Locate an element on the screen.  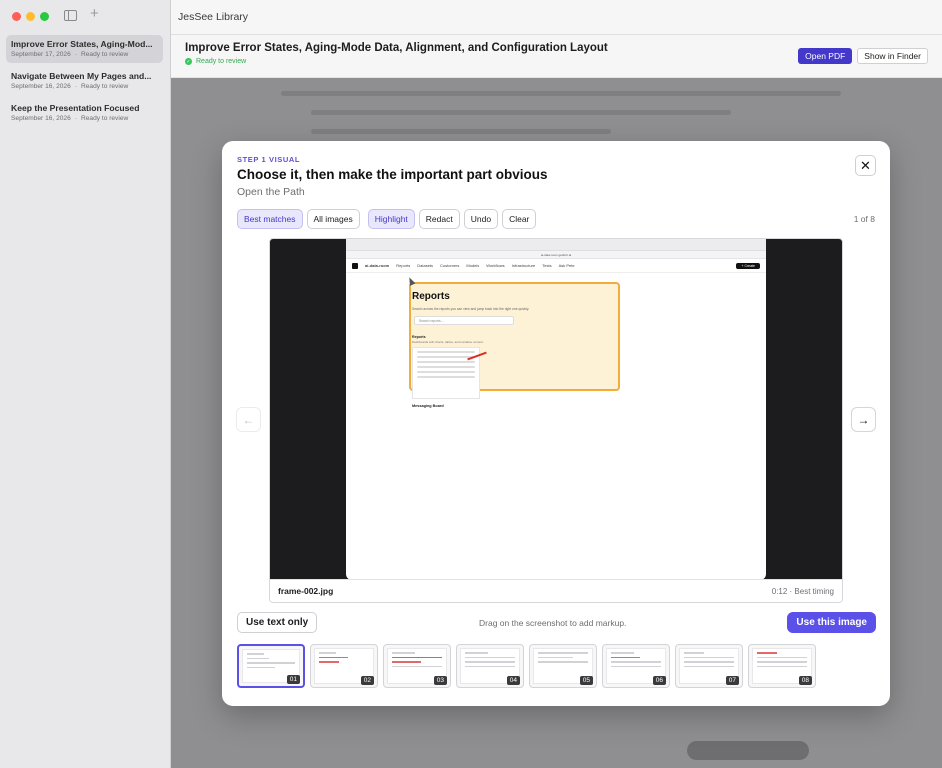
clear-button: Clear is located at coordinates (519, 219).